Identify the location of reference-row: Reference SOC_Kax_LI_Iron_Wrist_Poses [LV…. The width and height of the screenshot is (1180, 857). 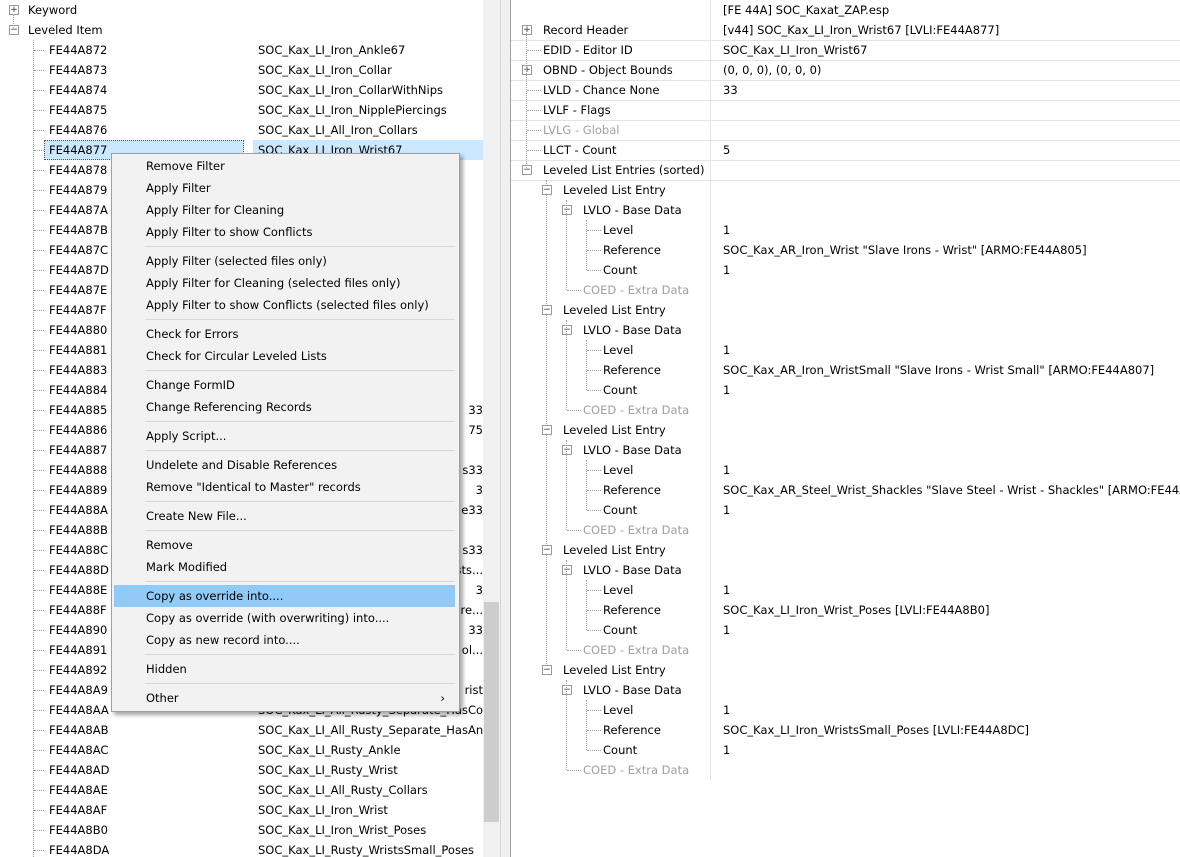
(845, 610).